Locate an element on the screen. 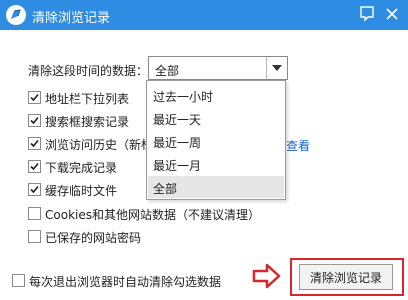 The height and width of the screenshot is (300, 408). window-title: 清除浏览记录 is located at coordinates (71, 18).